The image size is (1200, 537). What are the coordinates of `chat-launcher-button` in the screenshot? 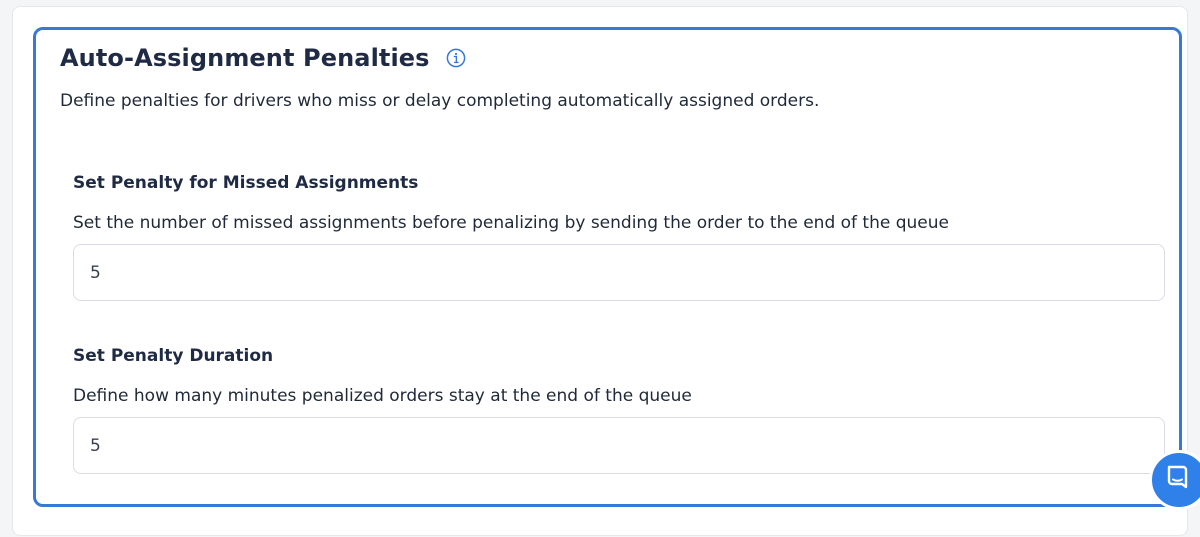 It's located at (1174, 480).